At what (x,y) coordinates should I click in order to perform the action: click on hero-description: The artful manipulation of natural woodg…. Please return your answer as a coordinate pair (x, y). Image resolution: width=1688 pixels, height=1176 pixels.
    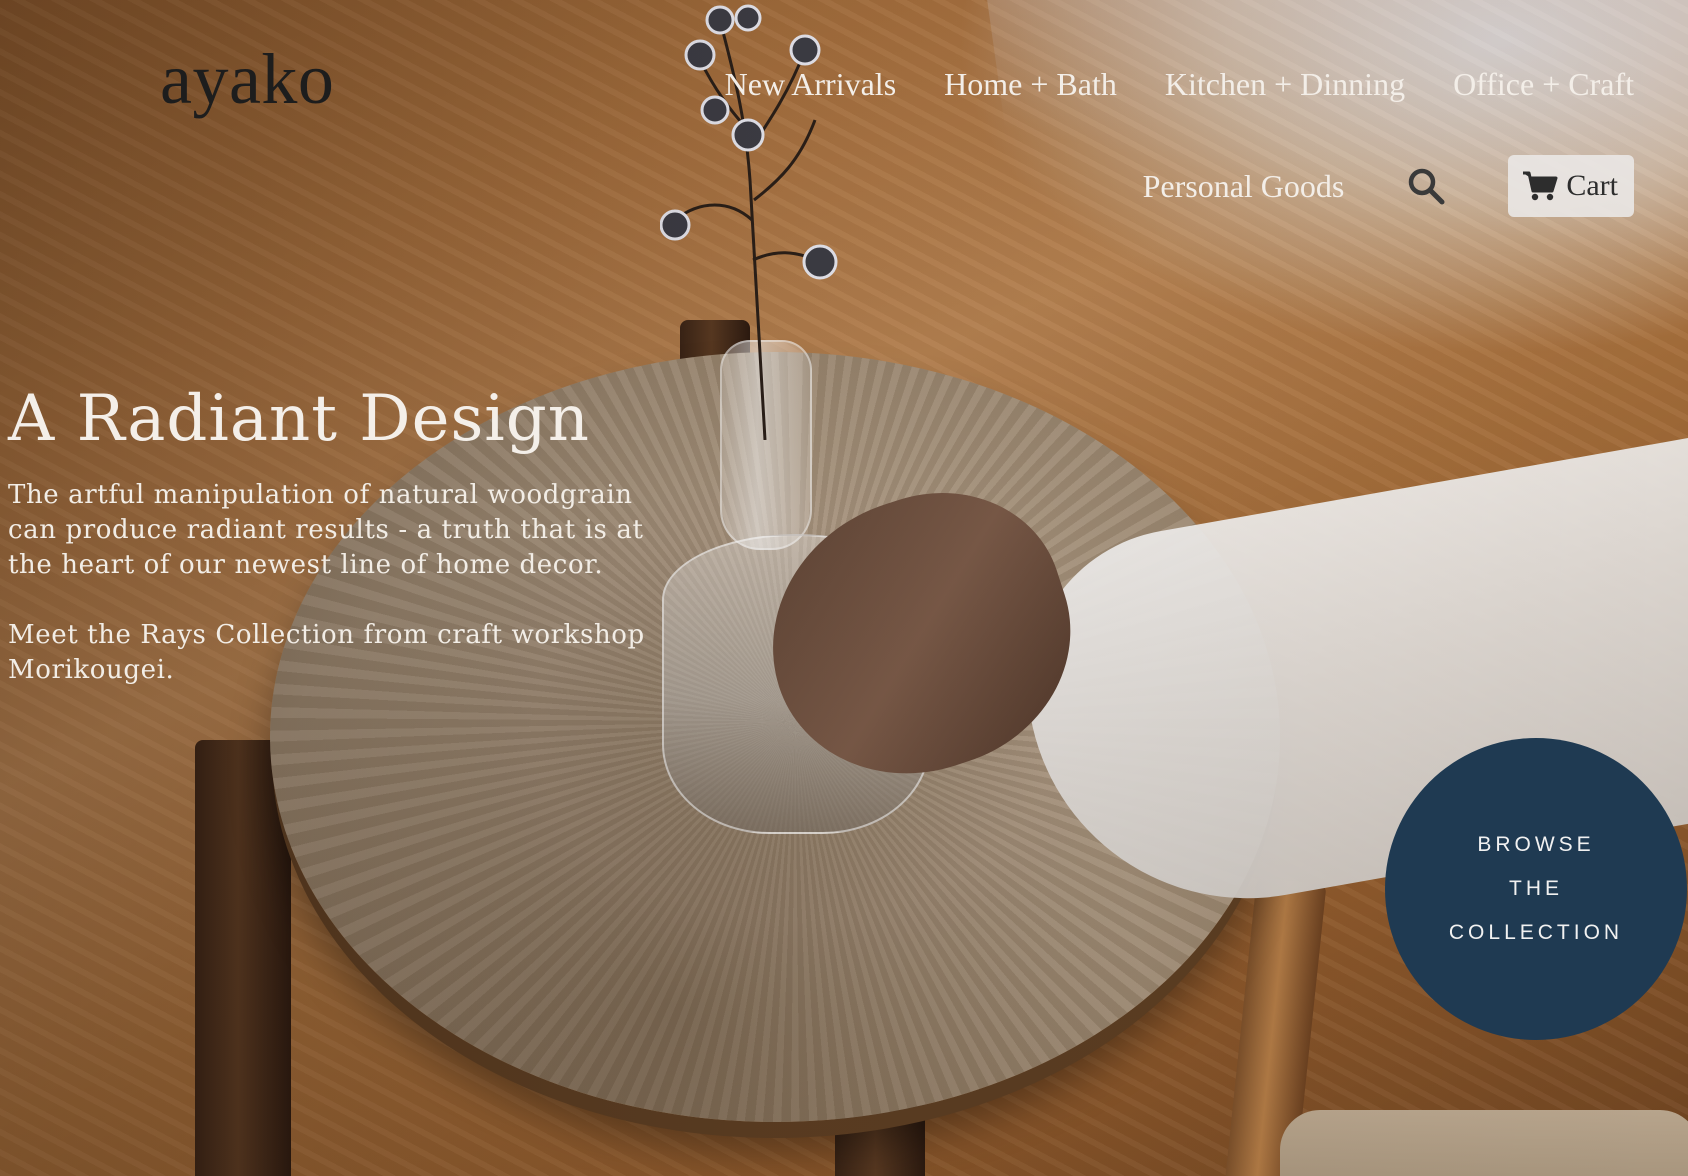
    Looking at the image, I should click on (338, 583).